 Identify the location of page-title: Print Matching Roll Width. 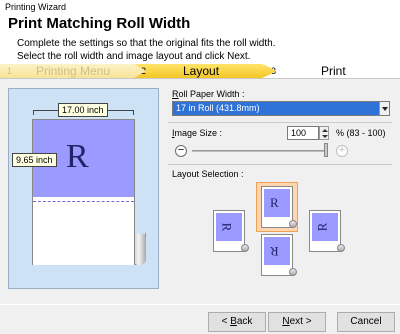
(99, 23).